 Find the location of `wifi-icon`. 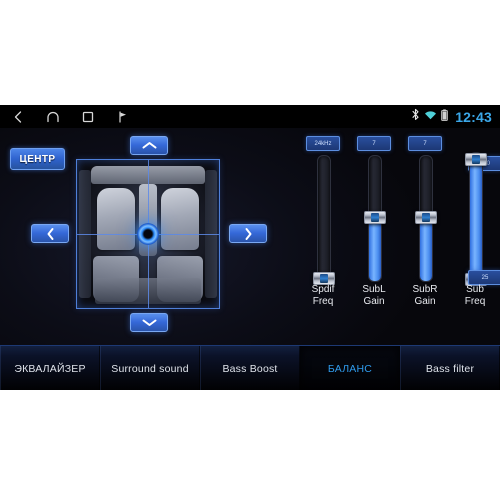

wifi-icon is located at coordinates (430, 117).